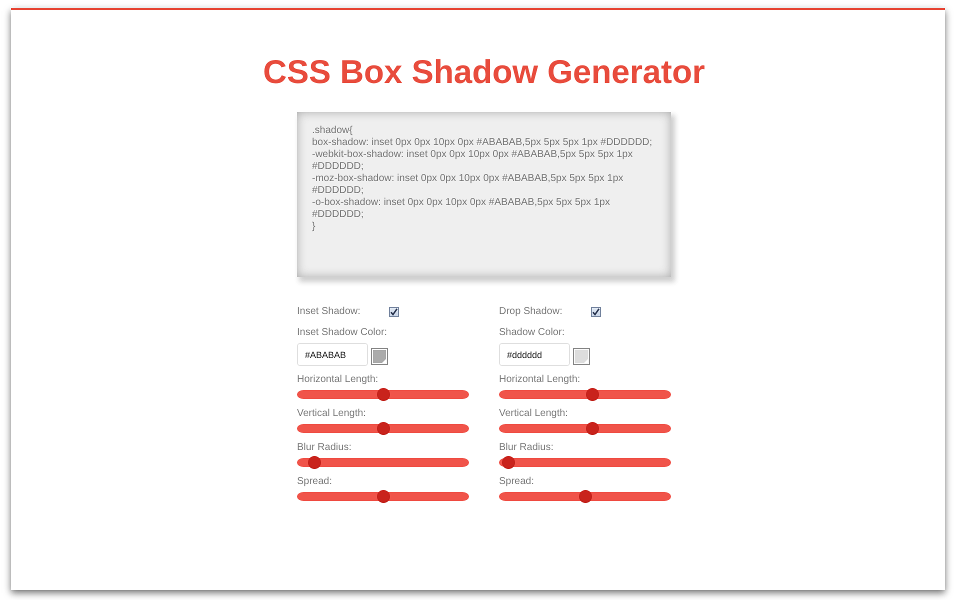  What do you see at coordinates (482, 179) in the screenshot?
I see `css-code: .shadow{ box-shadow: inset 0px 0px 10px 0px #ABABAB,5px 5px 5px 1px #DDDDDD; -webkit-box-shadow: inset 0px 0px 10px 0px #ABABAB,5px 5px 5px 1px #DDDDDD; -moz-box-shadow: inset 0px 0px 10px 0px #ABABAB,5px 5px 5px 1px #DDDDDD; -o-box-shadow: inset 0px 0px 10px 0px #ABABAB,5px 5px 5px 1px #DDDDDD; }` at bounding box center [482, 179].